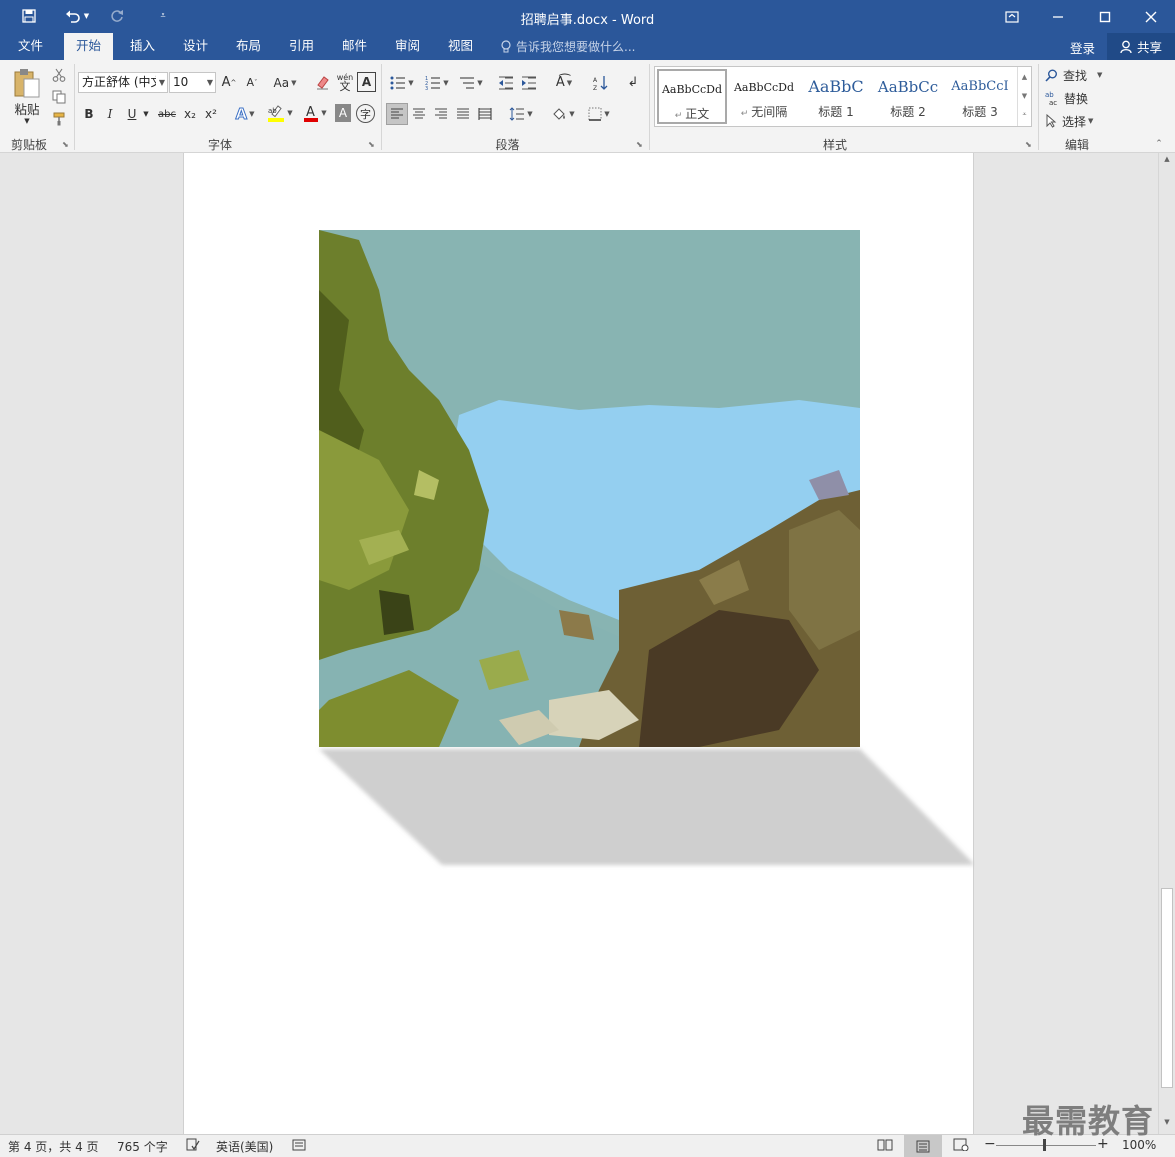 The width and height of the screenshot is (1175, 1157). Describe the element at coordinates (211, 114) in the screenshot. I see `superscript-button: x²` at that location.